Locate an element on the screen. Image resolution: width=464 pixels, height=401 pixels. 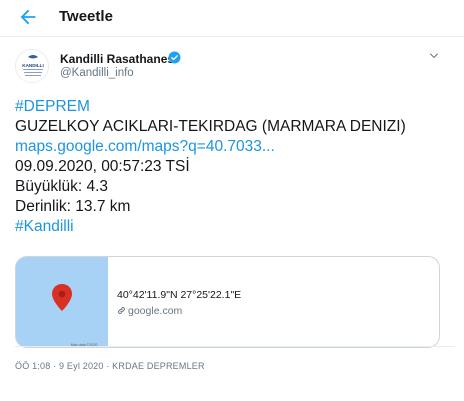
tweet-meta: ÖÖ 1:08 · 9 Eyl 2020 · KRDAE DEPREMLER is located at coordinates (110, 366).